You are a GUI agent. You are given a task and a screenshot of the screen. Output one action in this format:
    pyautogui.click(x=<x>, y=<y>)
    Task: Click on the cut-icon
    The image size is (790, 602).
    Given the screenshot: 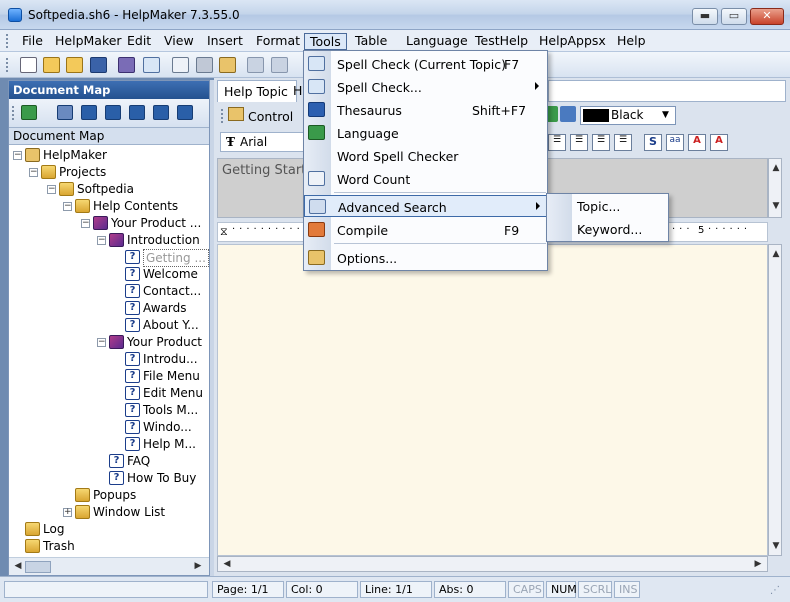 What is the action you would take?
    pyautogui.click(x=204, y=65)
    